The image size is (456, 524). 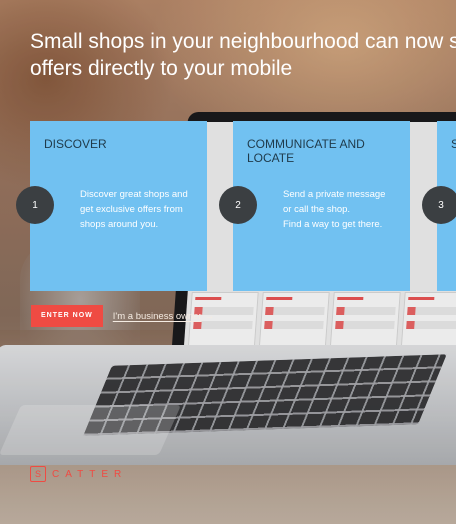 What do you see at coordinates (35, 205) in the screenshot?
I see `step-number-badge: 1` at bounding box center [35, 205].